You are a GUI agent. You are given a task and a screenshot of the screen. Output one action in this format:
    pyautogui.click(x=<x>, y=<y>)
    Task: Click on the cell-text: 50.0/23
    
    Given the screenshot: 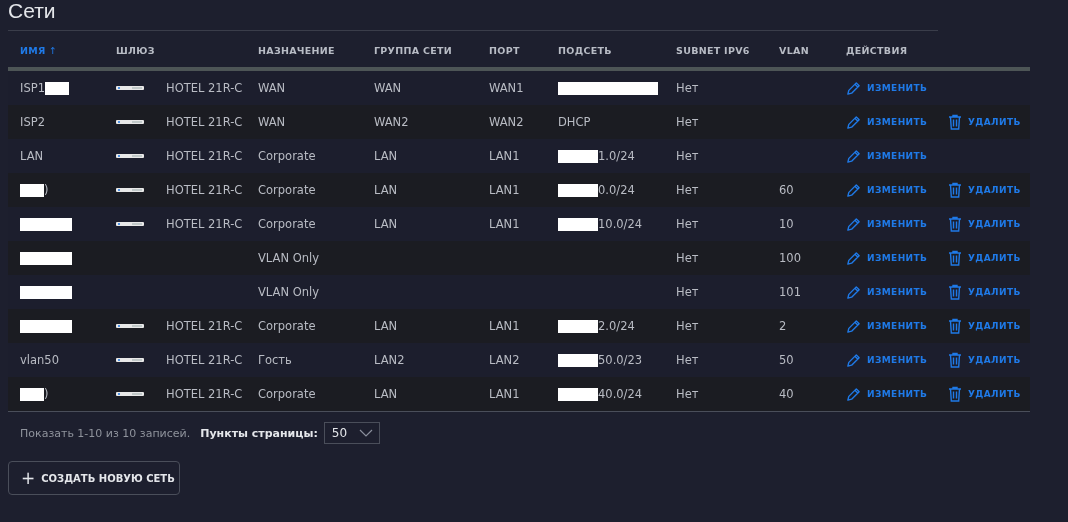 What is the action you would take?
    pyautogui.click(x=620, y=360)
    